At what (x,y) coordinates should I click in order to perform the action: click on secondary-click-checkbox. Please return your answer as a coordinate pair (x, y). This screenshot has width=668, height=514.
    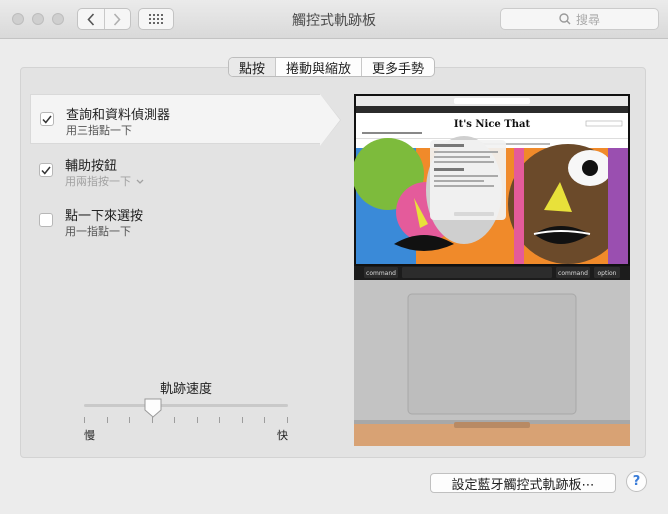
    Looking at the image, I should click on (46, 170).